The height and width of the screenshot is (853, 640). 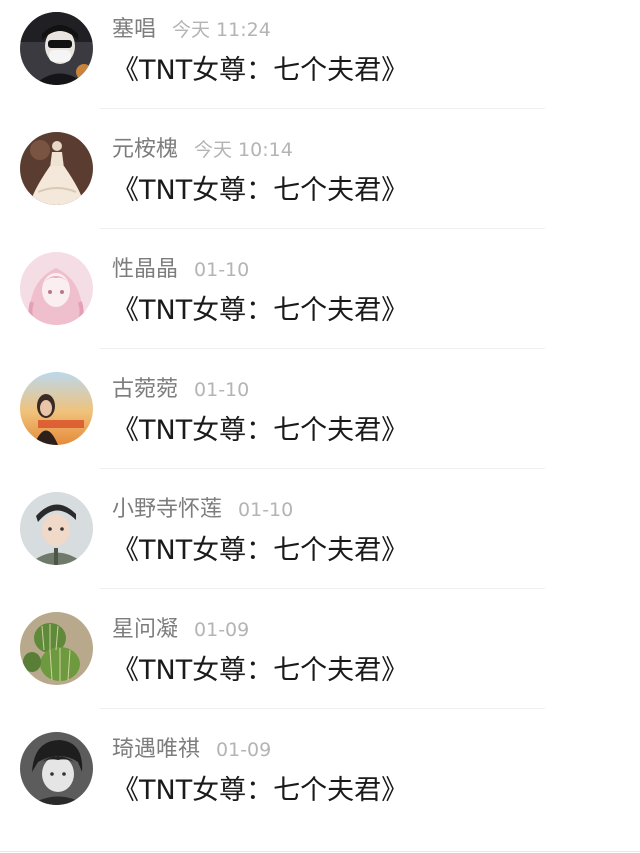 I want to click on comment-item: 琦遇唯祺 01-09 《TNT女尊：七个夫君》, so click(x=320, y=780).